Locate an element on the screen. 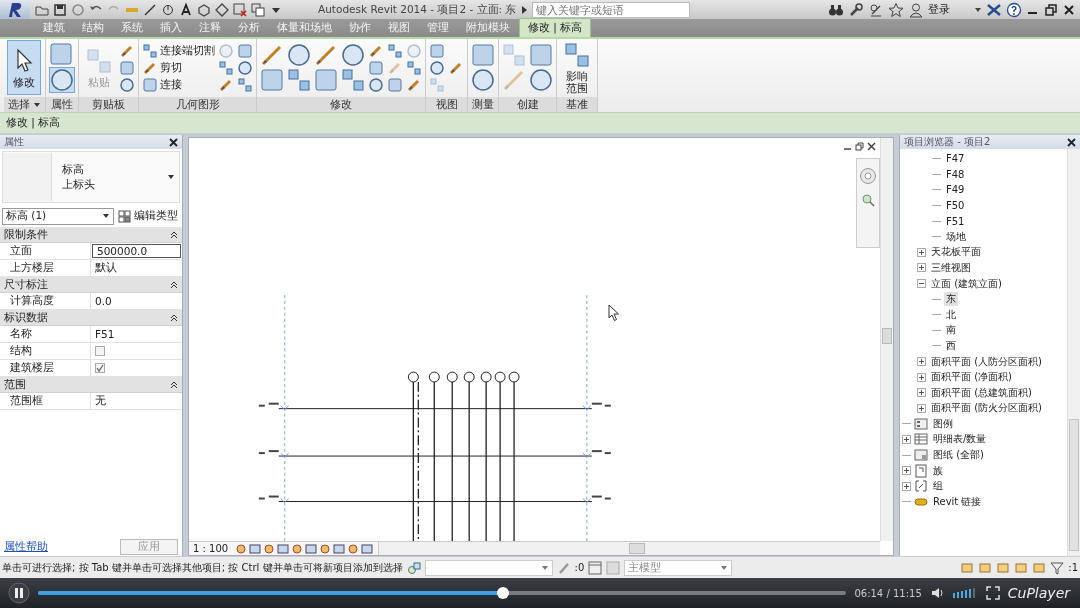 The width and height of the screenshot is (1080, 608). collapse-toggle-icon is located at coordinates (921, 284).